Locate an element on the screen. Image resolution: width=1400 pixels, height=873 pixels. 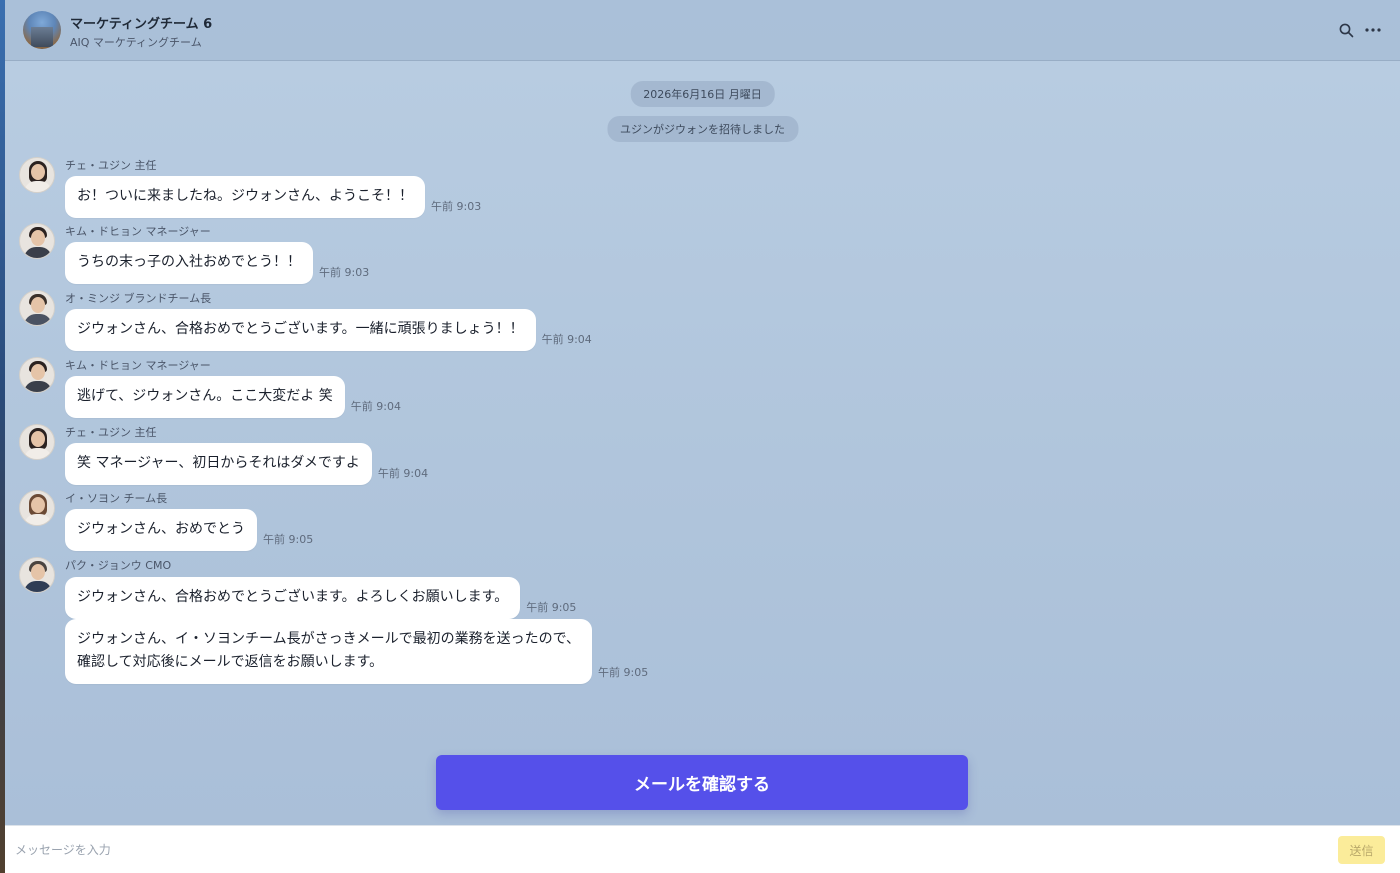
message-bubble: ジウォンさん、合格おめでとうございます。よろしくお願いします。 is located at coordinates (293, 598).